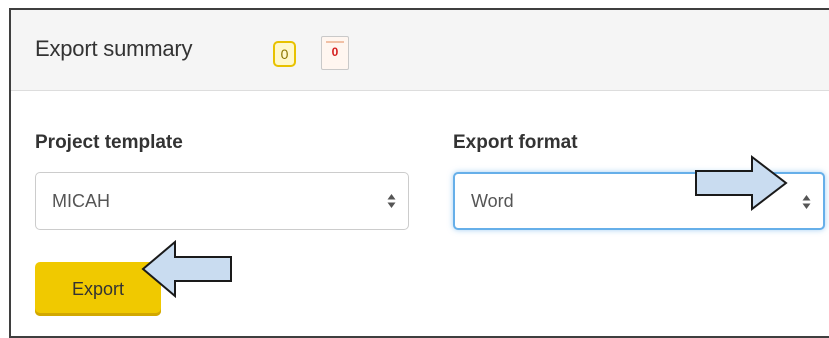 Image resolution: width=829 pixels, height=338 pixels. I want to click on export-format-value: Word, so click(492, 201).